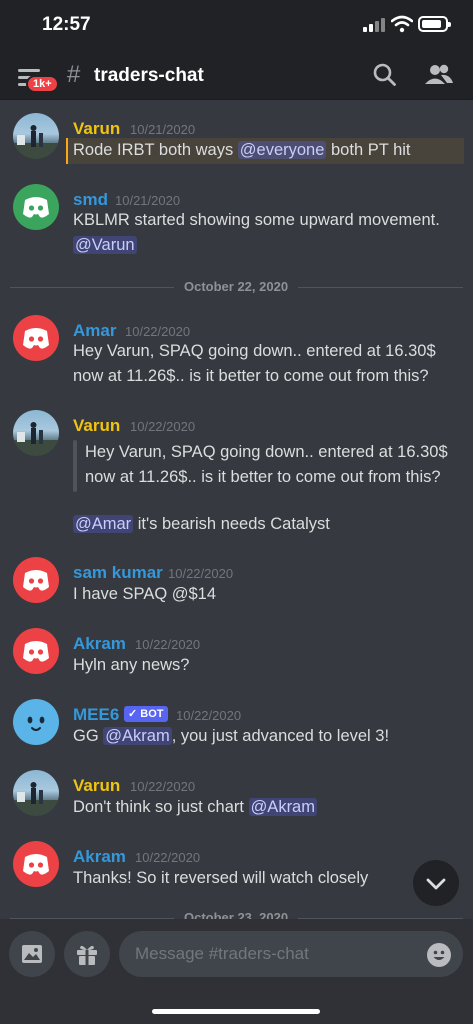  What do you see at coordinates (105, 245) in the screenshot?
I see `mention: @Varun` at bounding box center [105, 245].